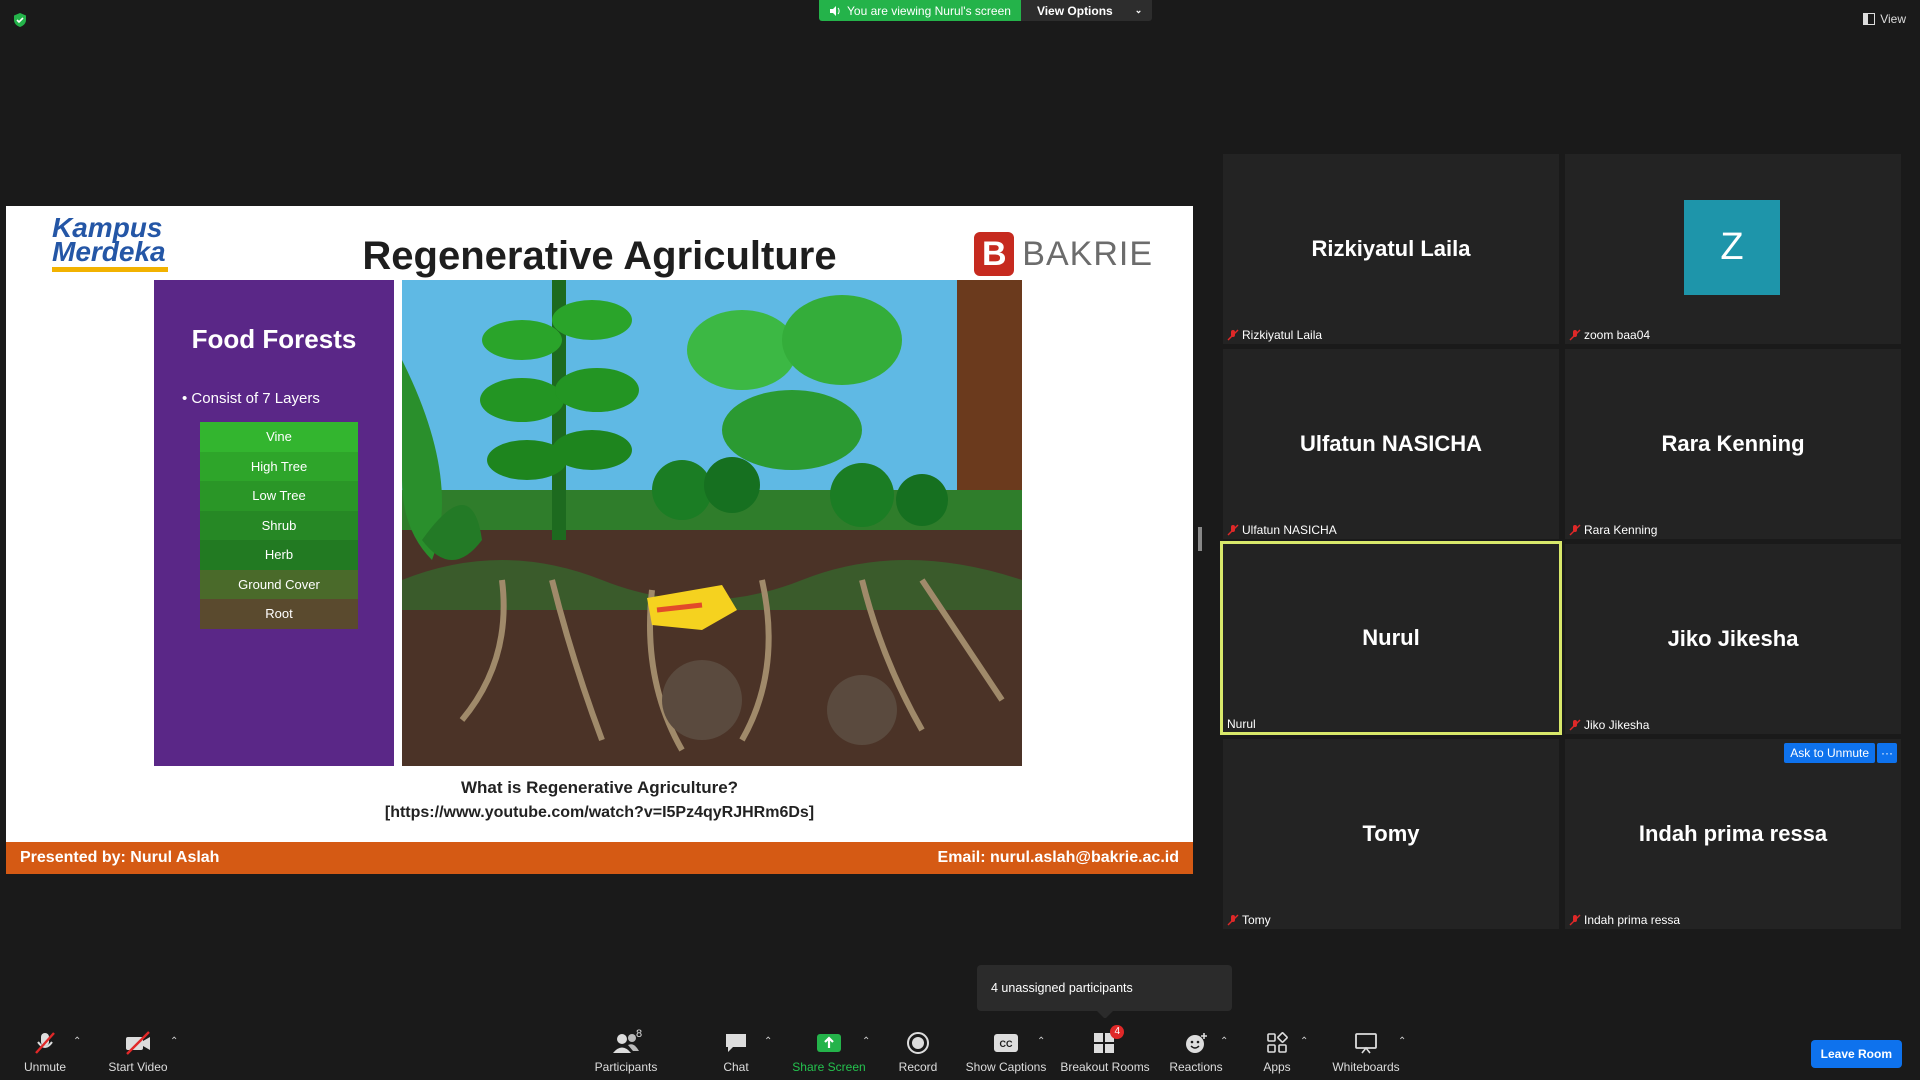  What do you see at coordinates (120, 857) in the screenshot?
I see `presented-by: Presented by: Nurul Aslah` at bounding box center [120, 857].